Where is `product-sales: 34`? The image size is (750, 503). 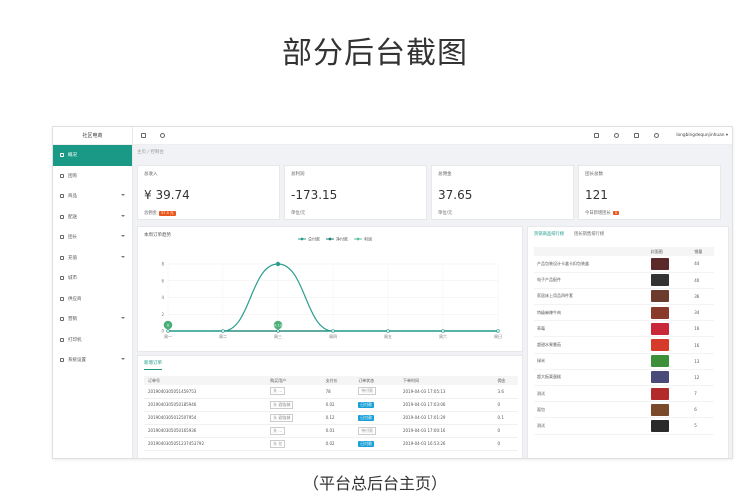 product-sales: 34 is located at coordinates (702, 313).